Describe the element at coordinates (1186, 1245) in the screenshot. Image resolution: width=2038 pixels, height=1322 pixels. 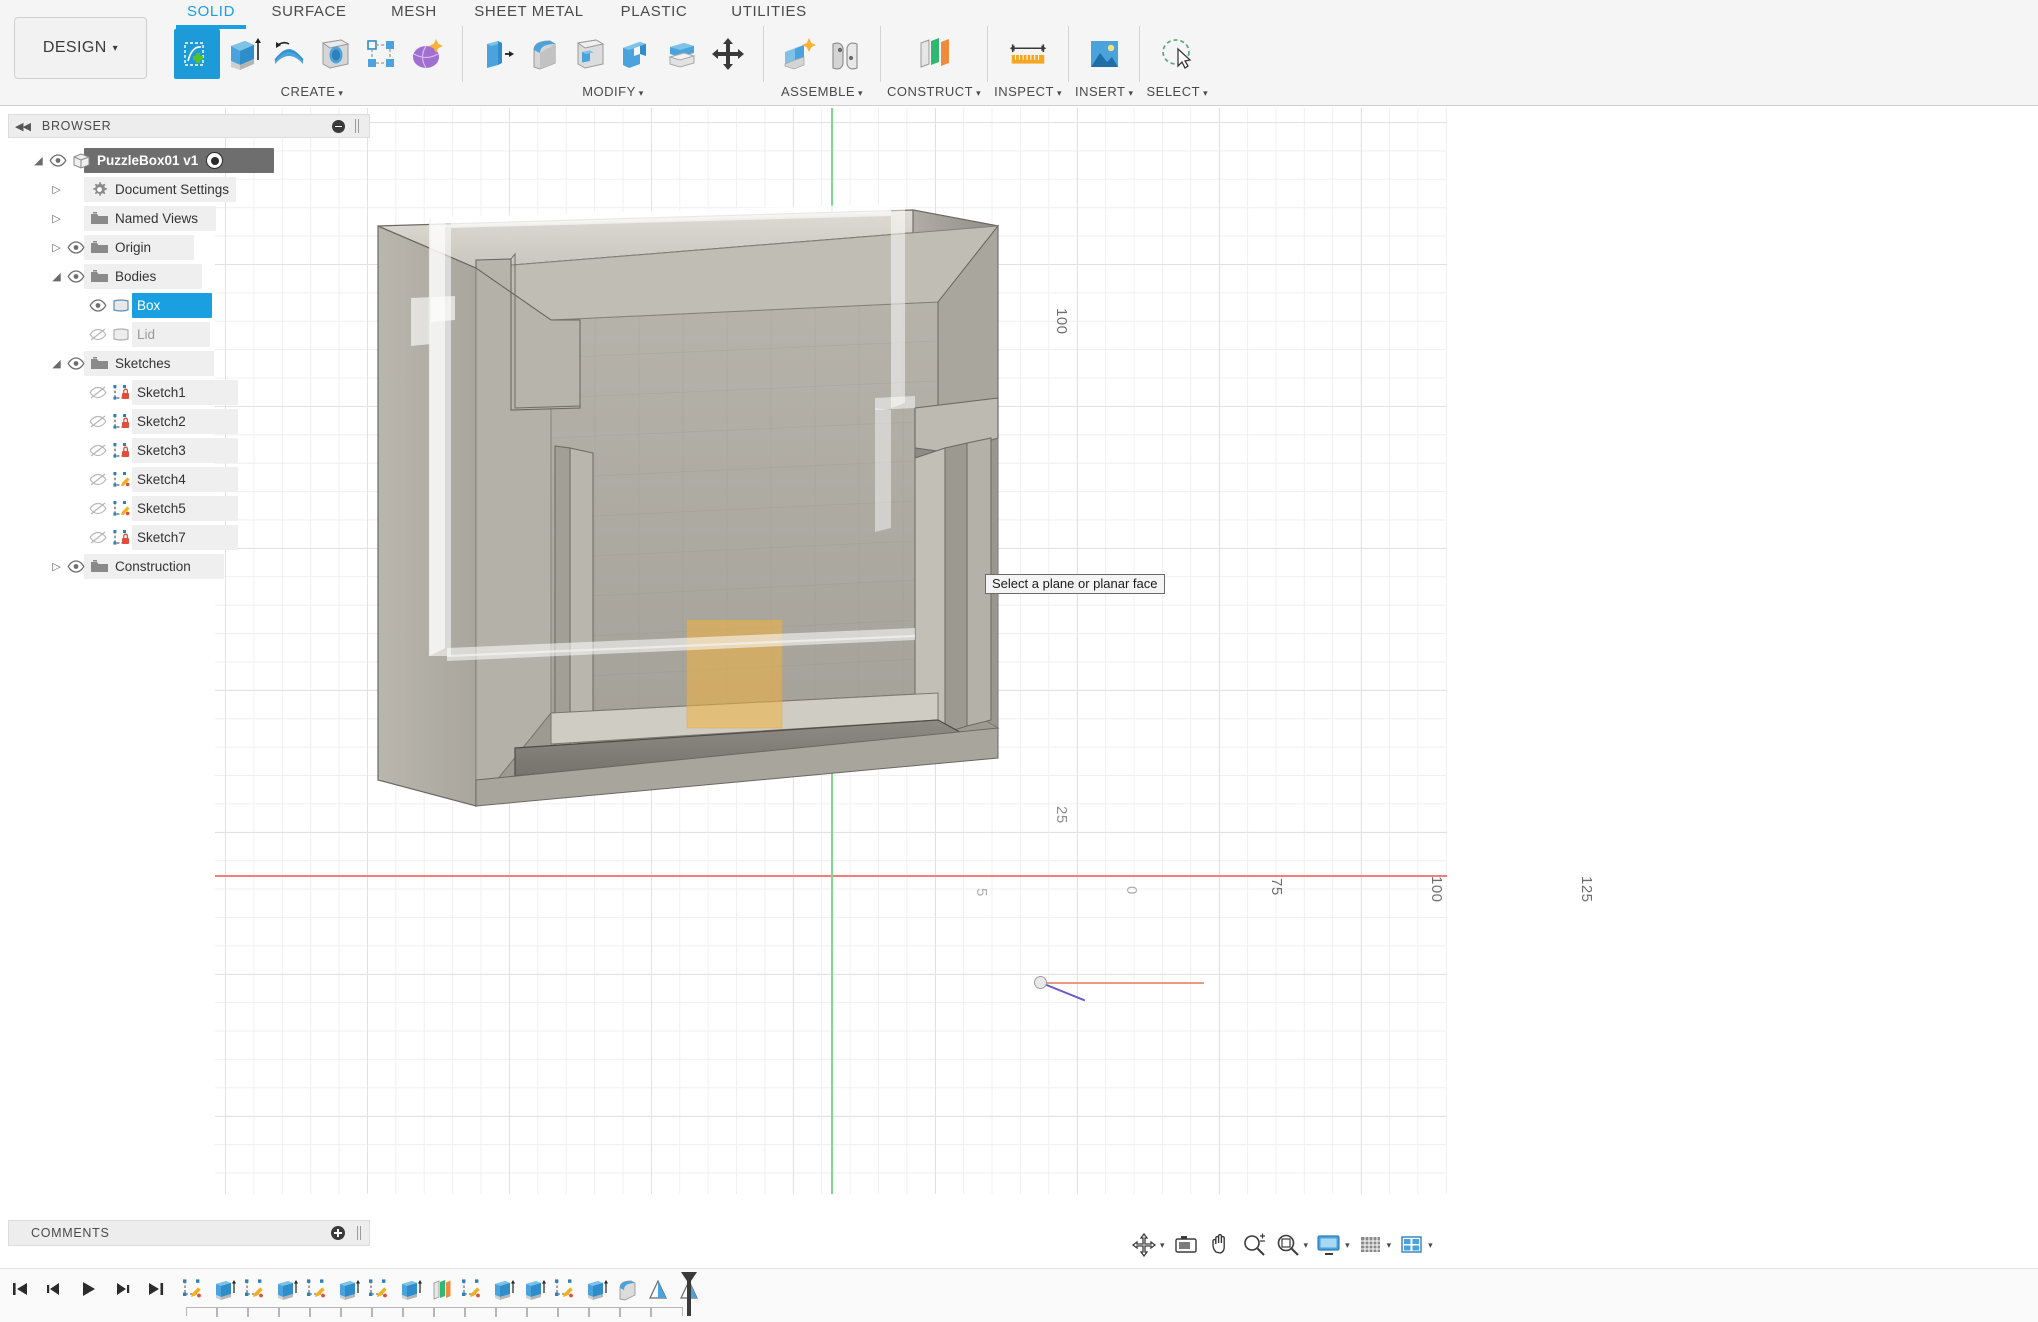
I see `look-at-button` at that location.